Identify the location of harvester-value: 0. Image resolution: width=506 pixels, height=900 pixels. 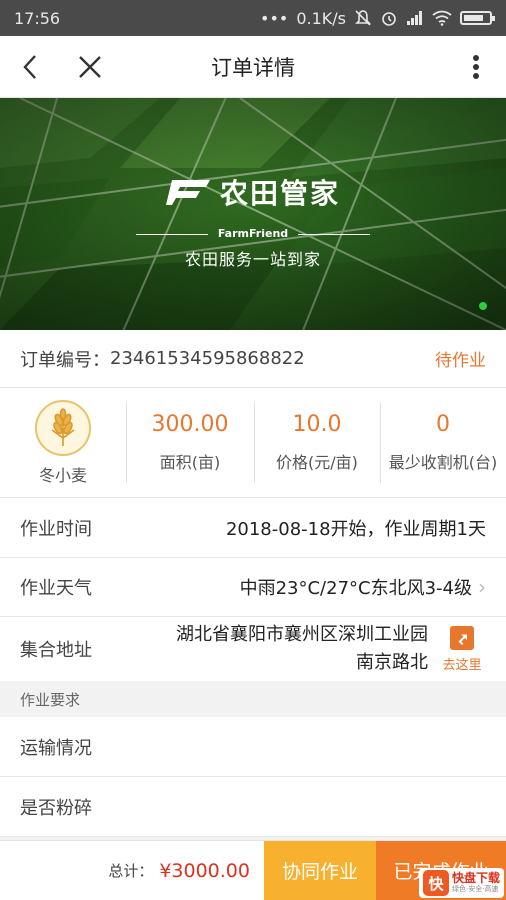
(443, 424).